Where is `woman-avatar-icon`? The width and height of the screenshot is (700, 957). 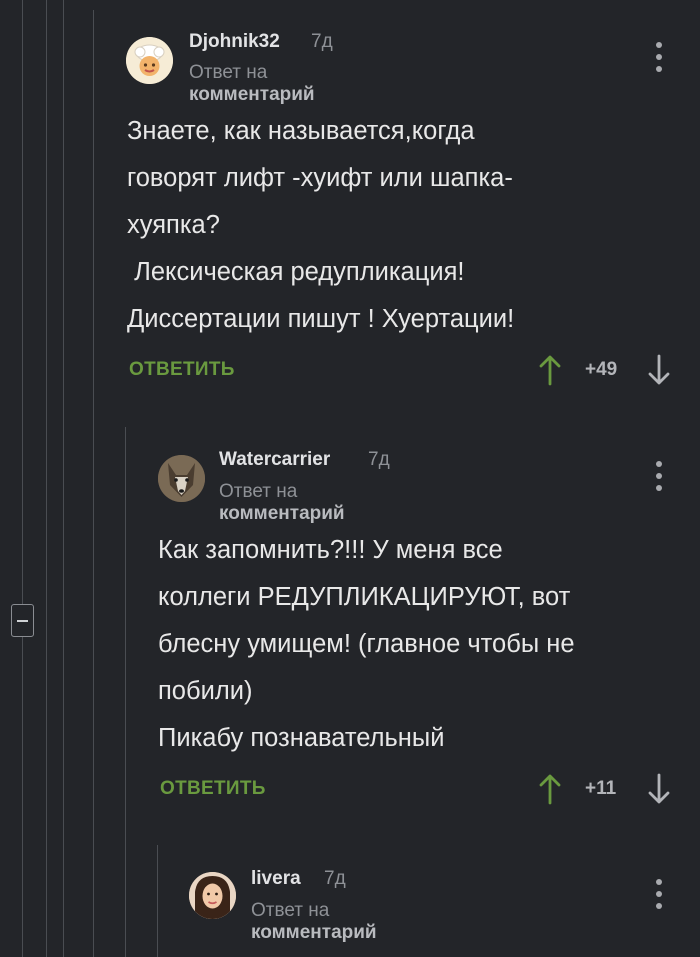
woman-avatar-icon is located at coordinates (212, 895).